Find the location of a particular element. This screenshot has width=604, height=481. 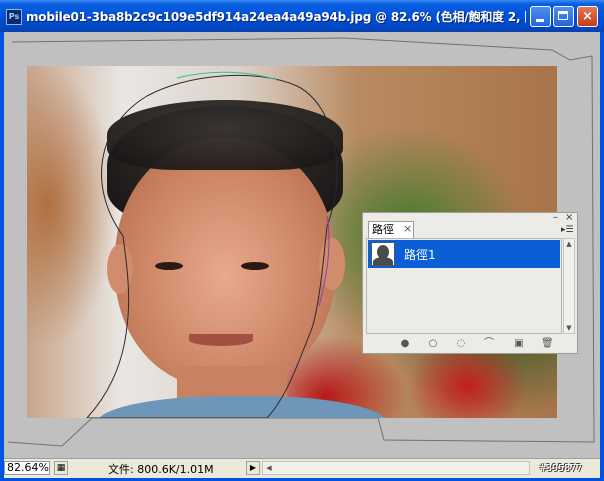

delete-path-icon: 🗑 is located at coordinates (547, 344).